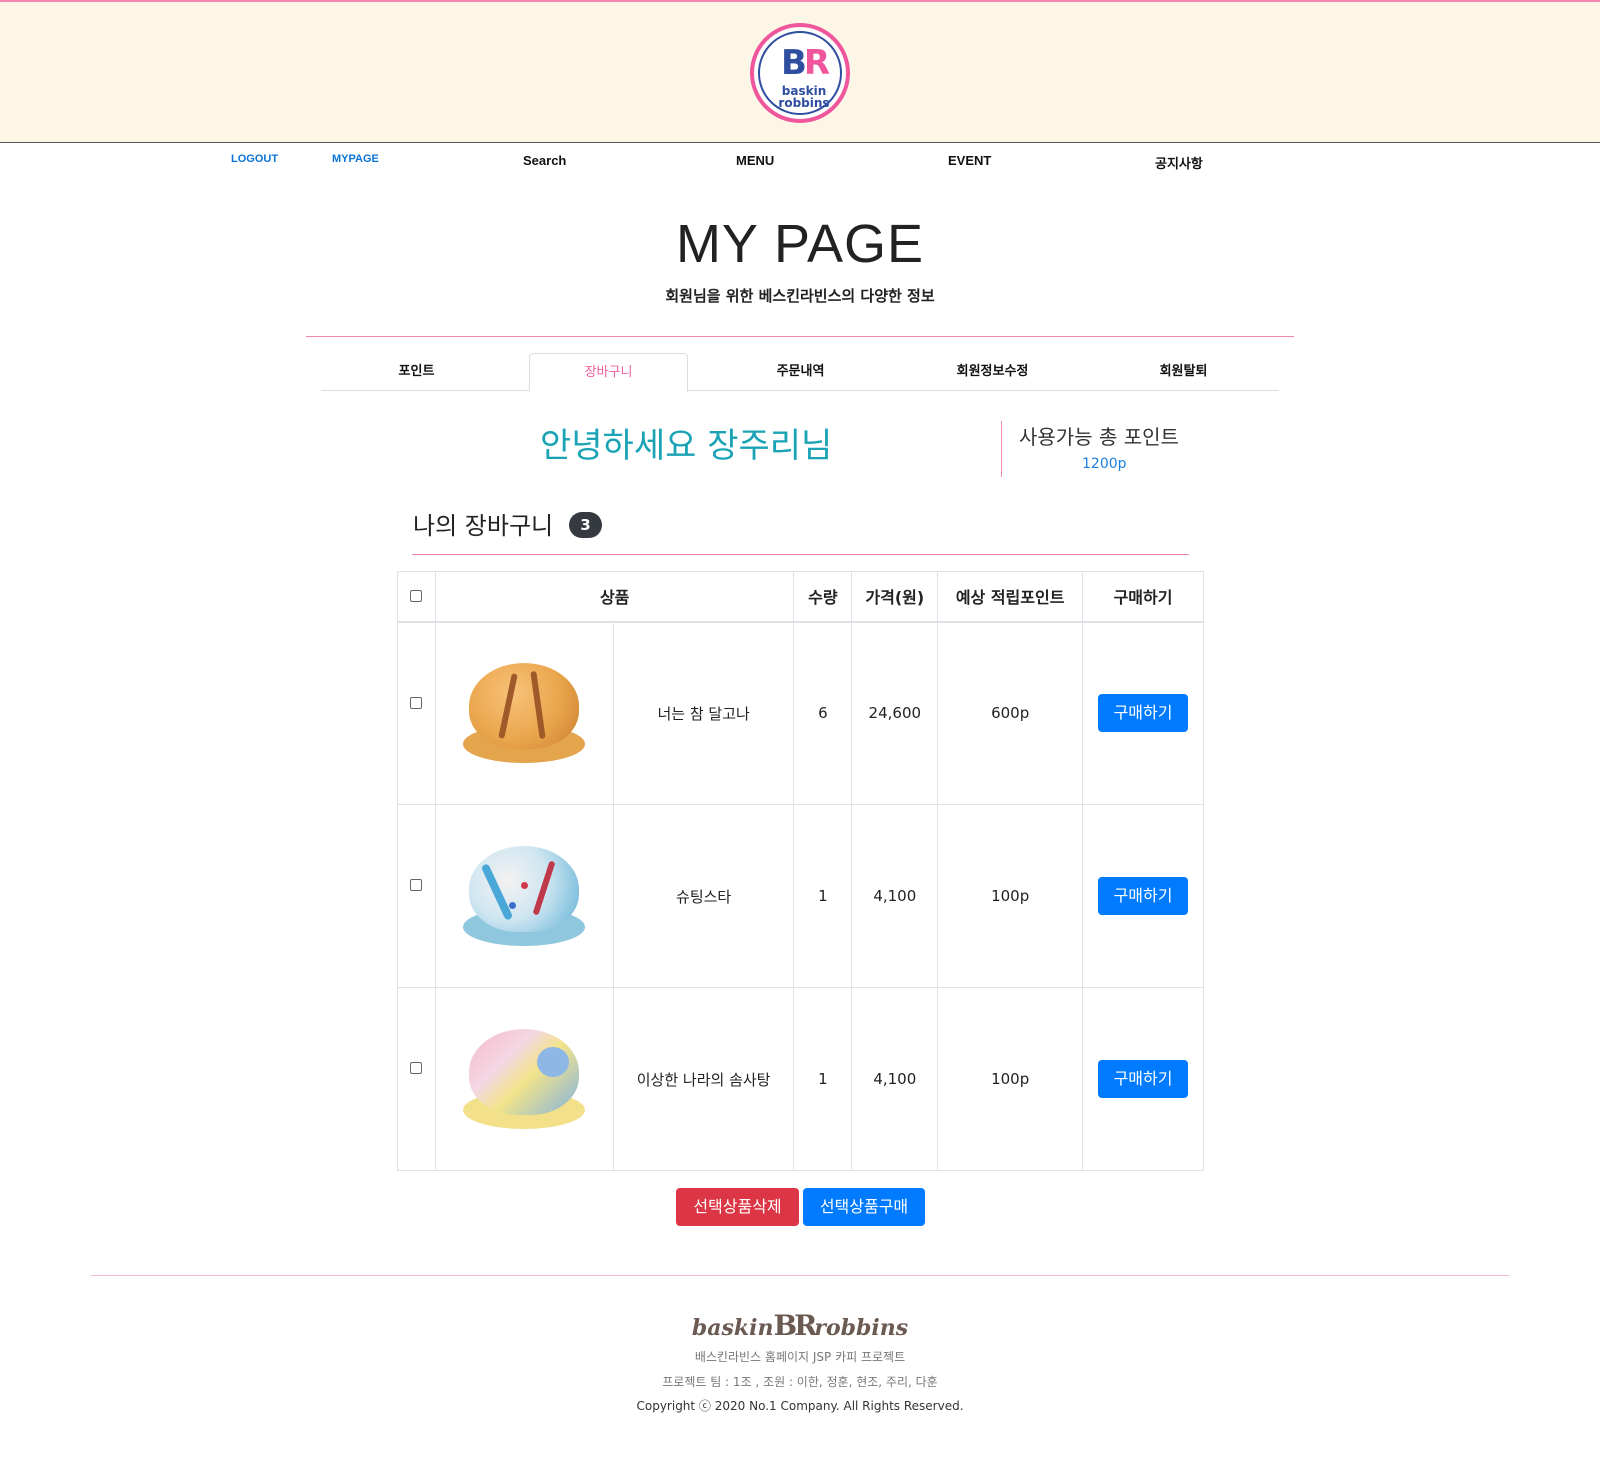  What do you see at coordinates (823, 713) in the screenshot?
I see `product-qty: 6` at bounding box center [823, 713].